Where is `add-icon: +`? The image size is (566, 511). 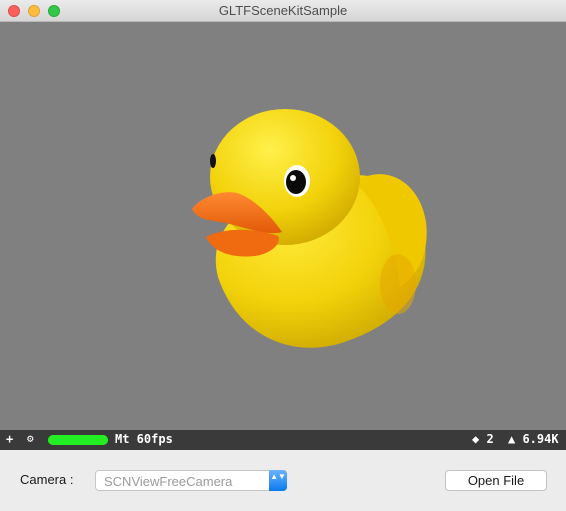 add-icon: + is located at coordinates (9, 439).